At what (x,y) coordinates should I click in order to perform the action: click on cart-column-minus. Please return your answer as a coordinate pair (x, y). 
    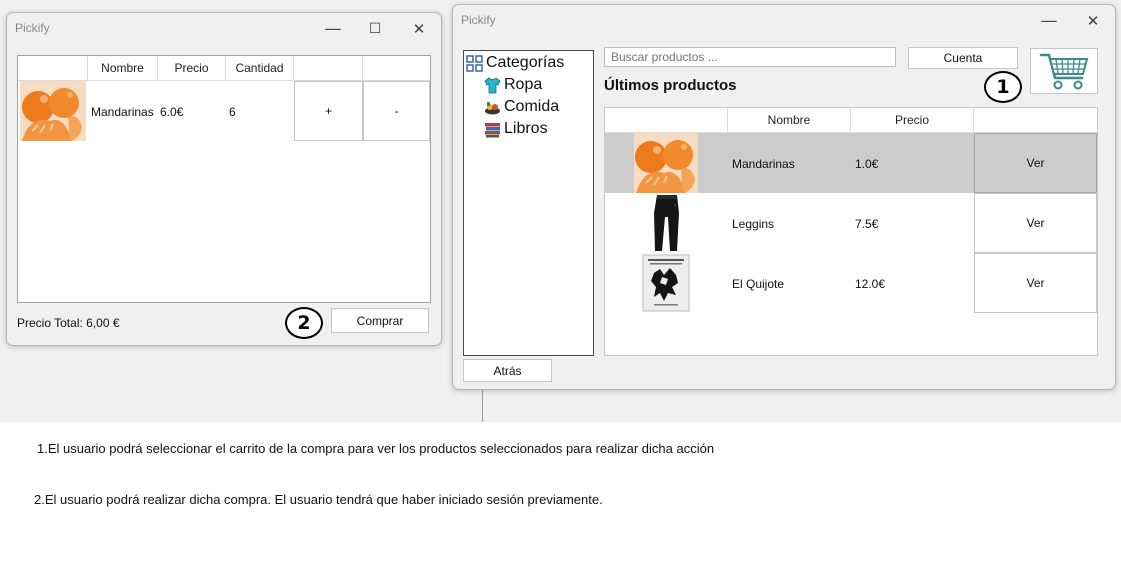
    Looking at the image, I should click on (396, 68).